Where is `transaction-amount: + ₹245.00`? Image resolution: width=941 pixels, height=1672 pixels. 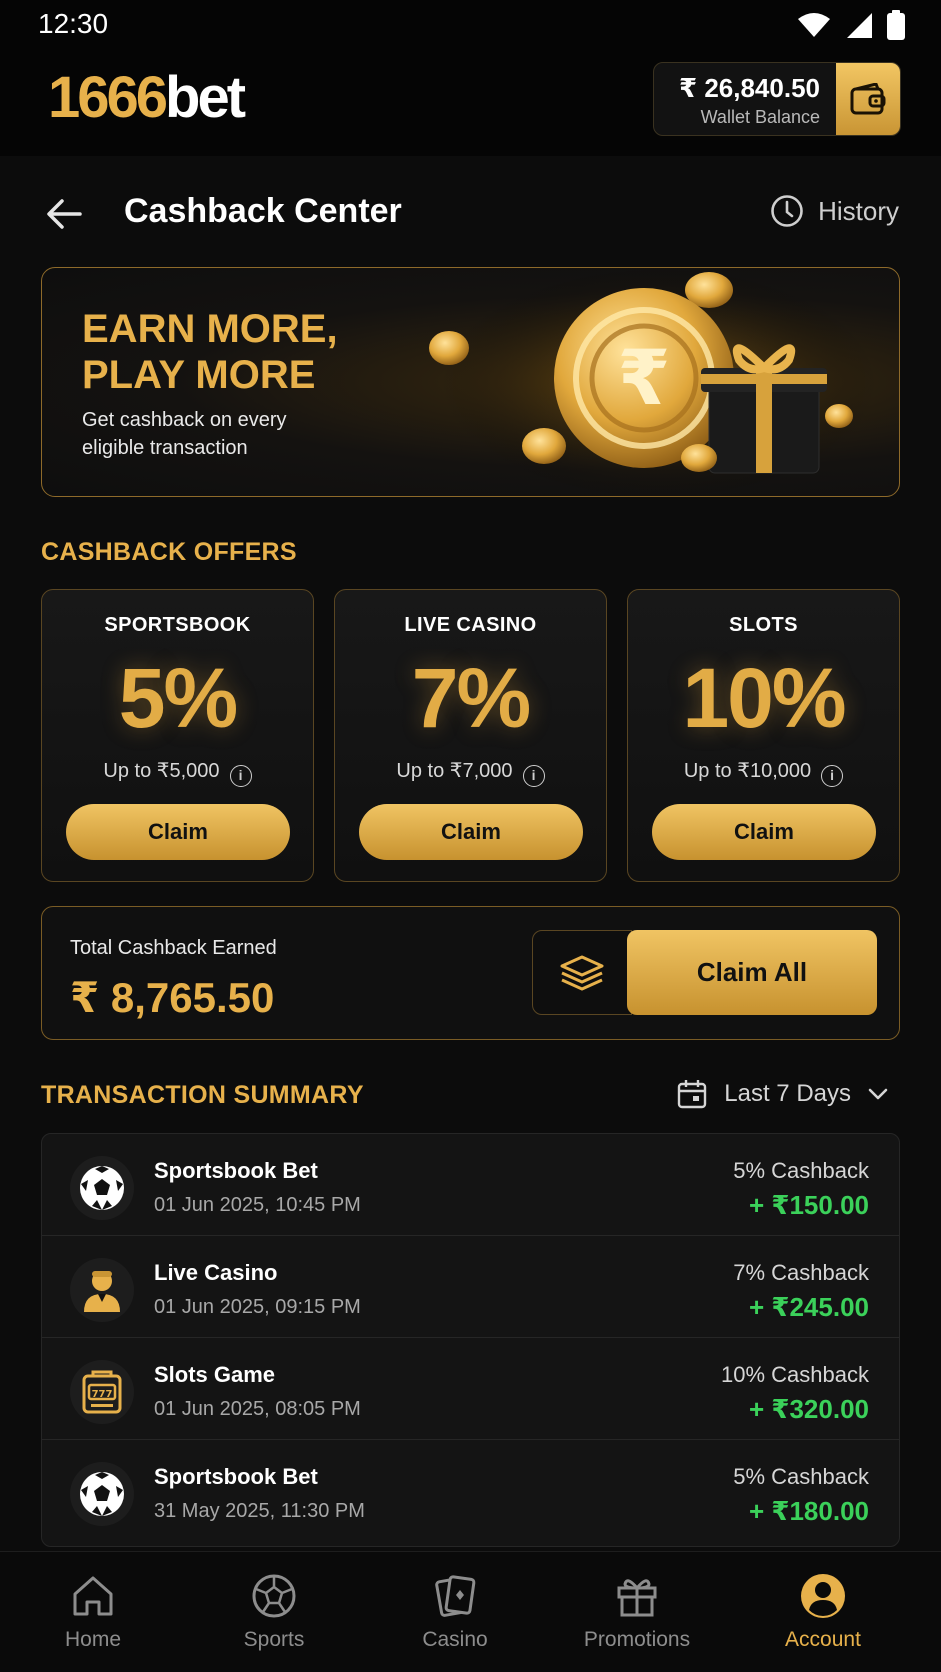
transaction-amount: + ₹245.00 is located at coordinates (808, 1307).